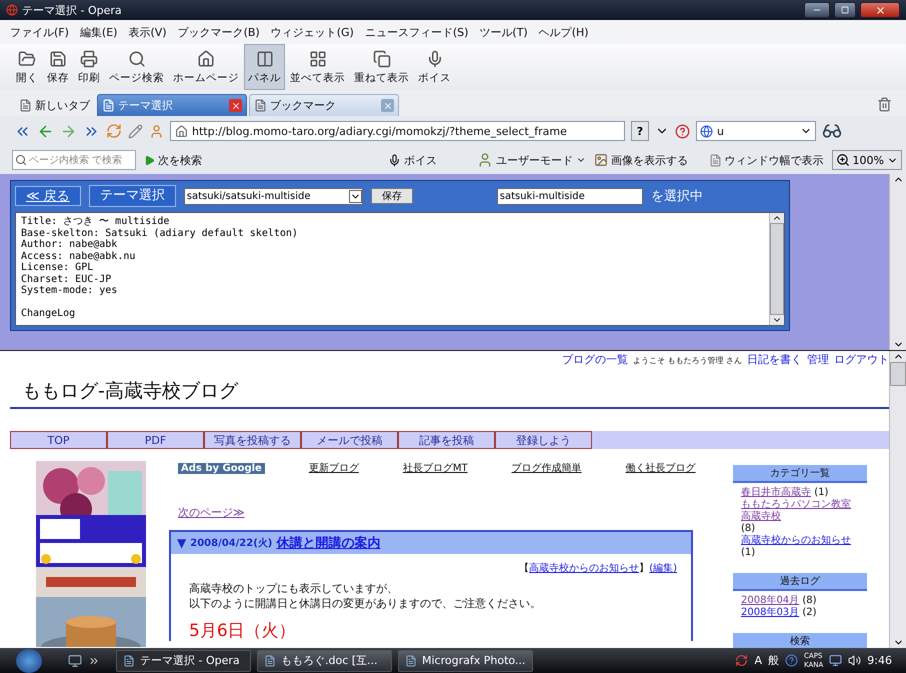 The image size is (906, 673). I want to click on theme-dropdown: satsuki/satsuki-multiside, so click(273, 196).